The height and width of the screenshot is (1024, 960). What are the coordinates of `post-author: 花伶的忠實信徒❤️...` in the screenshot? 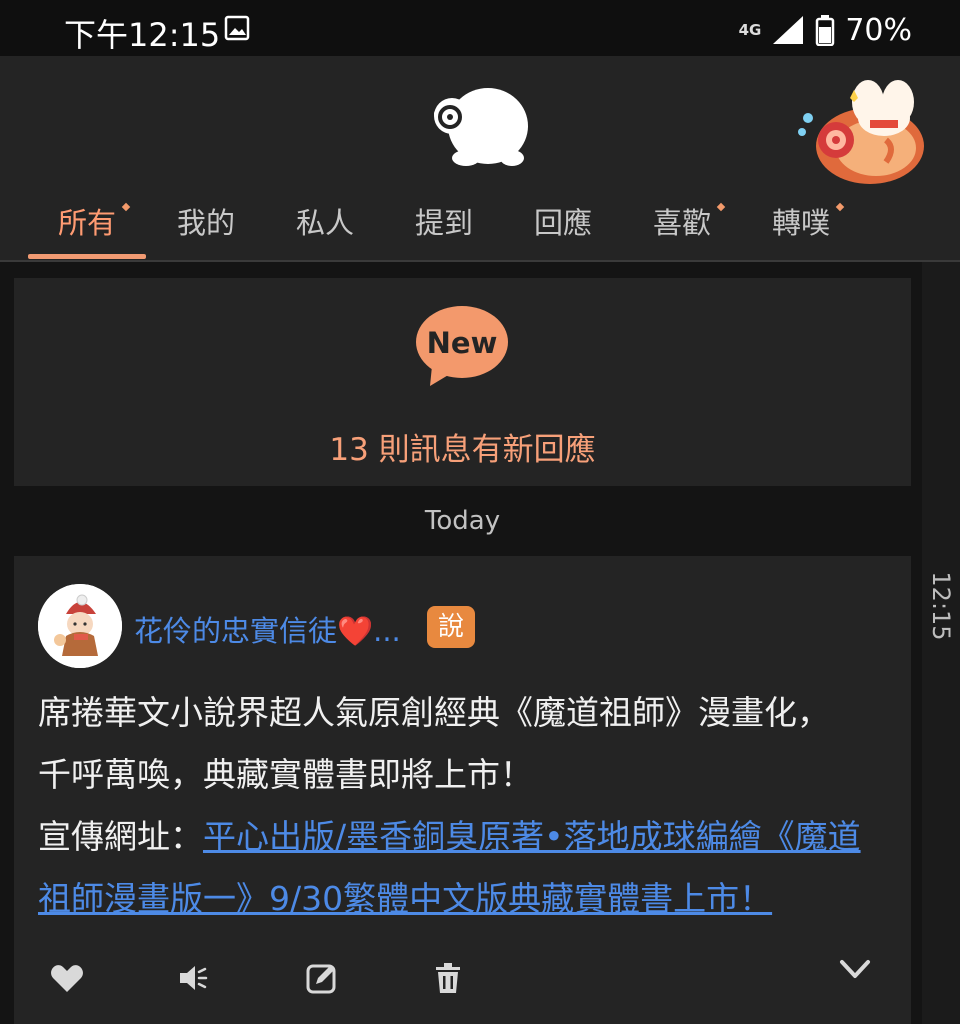 It's located at (267, 629).